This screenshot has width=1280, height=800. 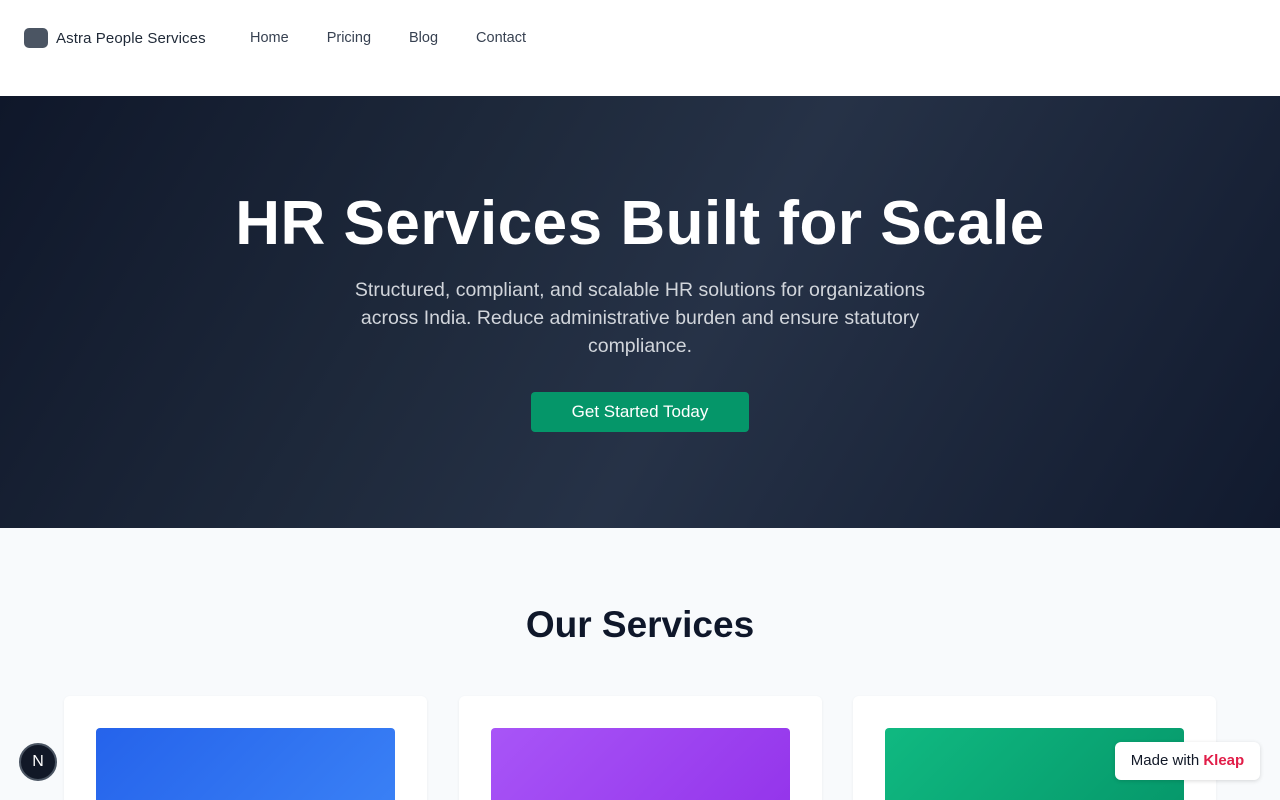 What do you see at coordinates (640, 764) in the screenshot?
I see `service-card-media` at bounding box center [640, 764].